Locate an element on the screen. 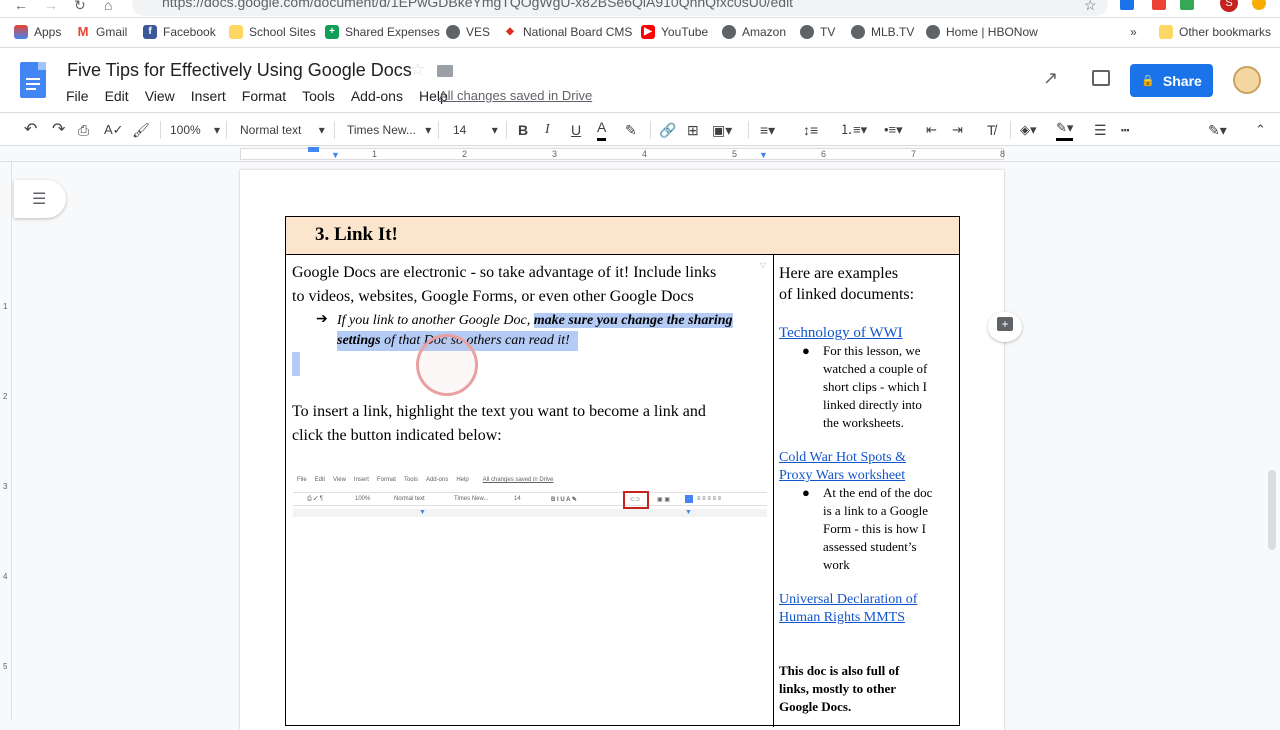  undo-icon: ↶ is located at coordinates (30, 130).